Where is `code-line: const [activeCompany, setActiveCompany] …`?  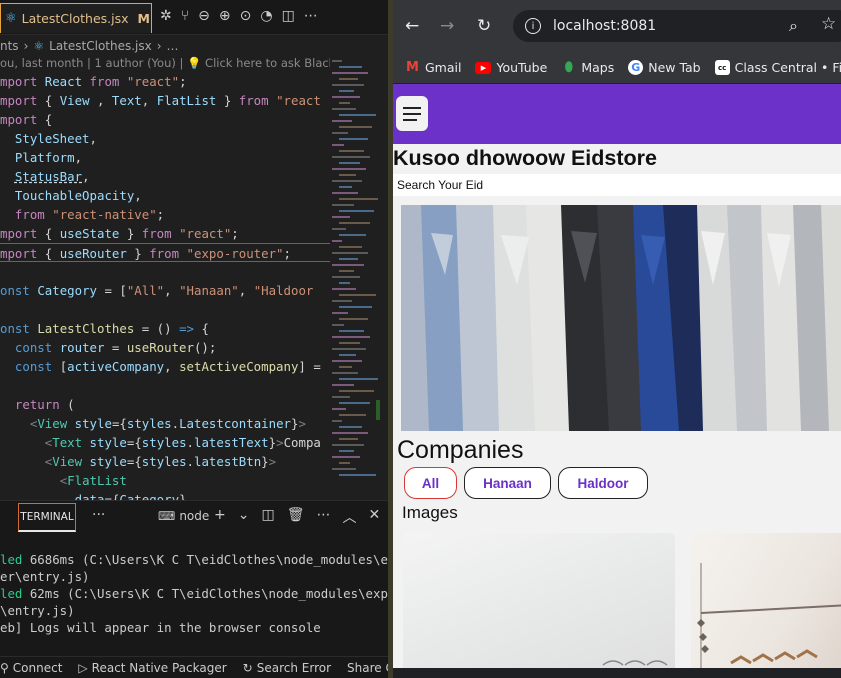 code-line: const [activeCompany, setActiveCompany] … is located at coordinates (165, 366).